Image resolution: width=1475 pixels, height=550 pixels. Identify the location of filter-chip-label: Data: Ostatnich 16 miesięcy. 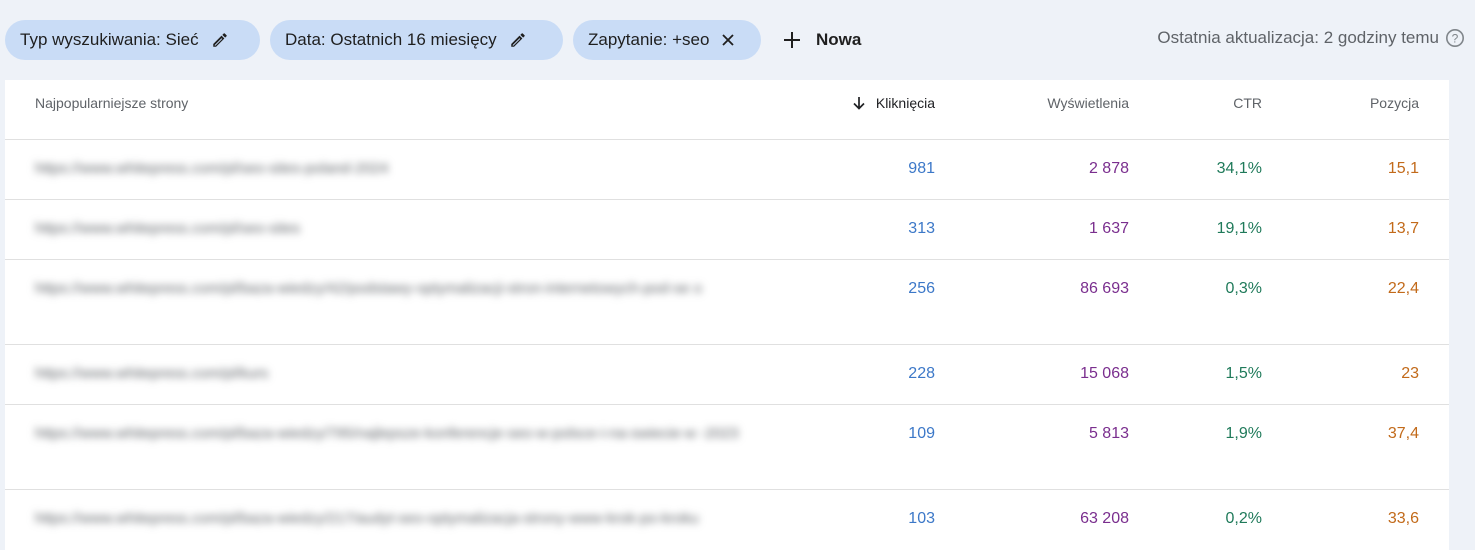
(391, 39).